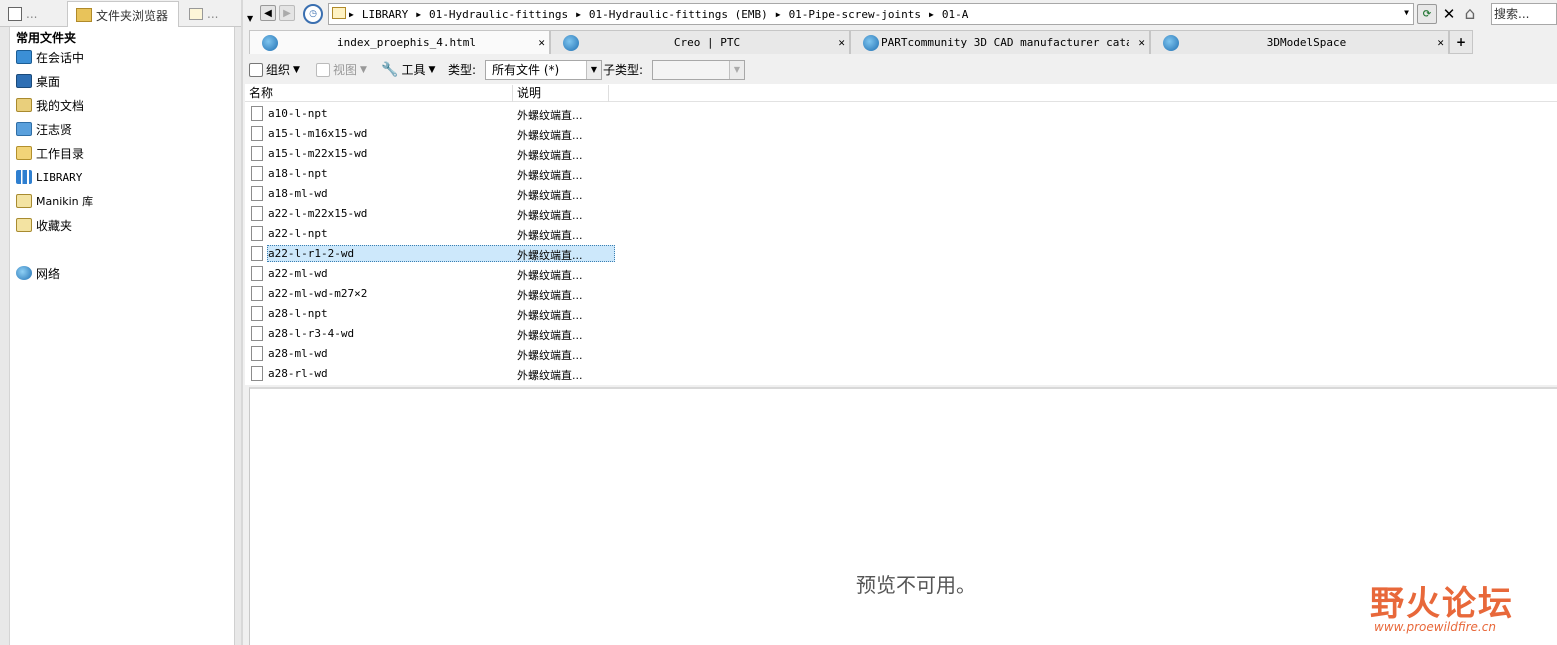  Describe the element at coordinates (287, 13) in the screenshot. I see `forward-button: ▶` at that location.